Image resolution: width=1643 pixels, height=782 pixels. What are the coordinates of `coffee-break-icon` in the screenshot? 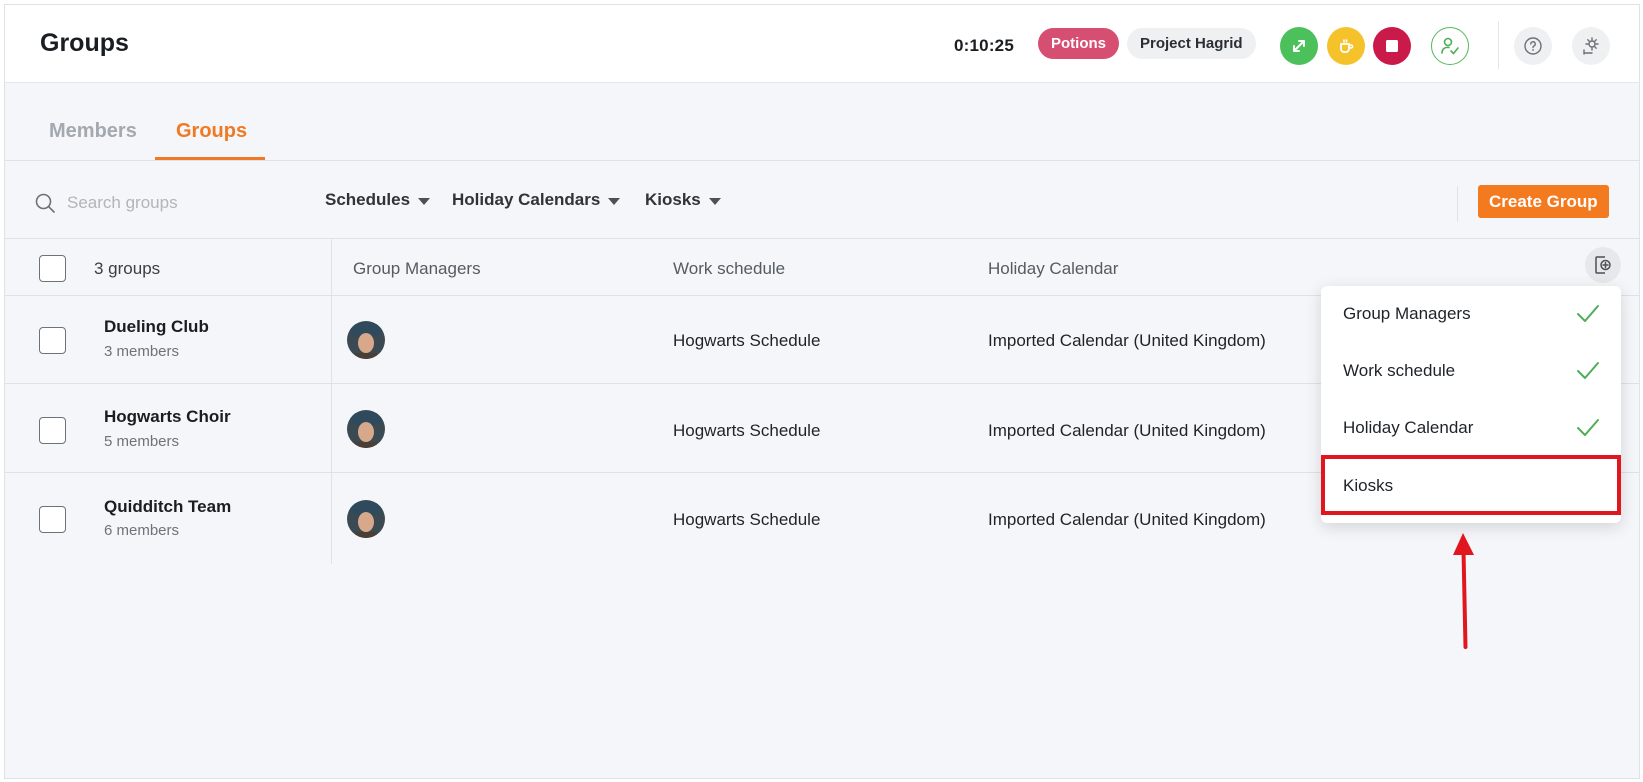 It's located at (1347, 46).